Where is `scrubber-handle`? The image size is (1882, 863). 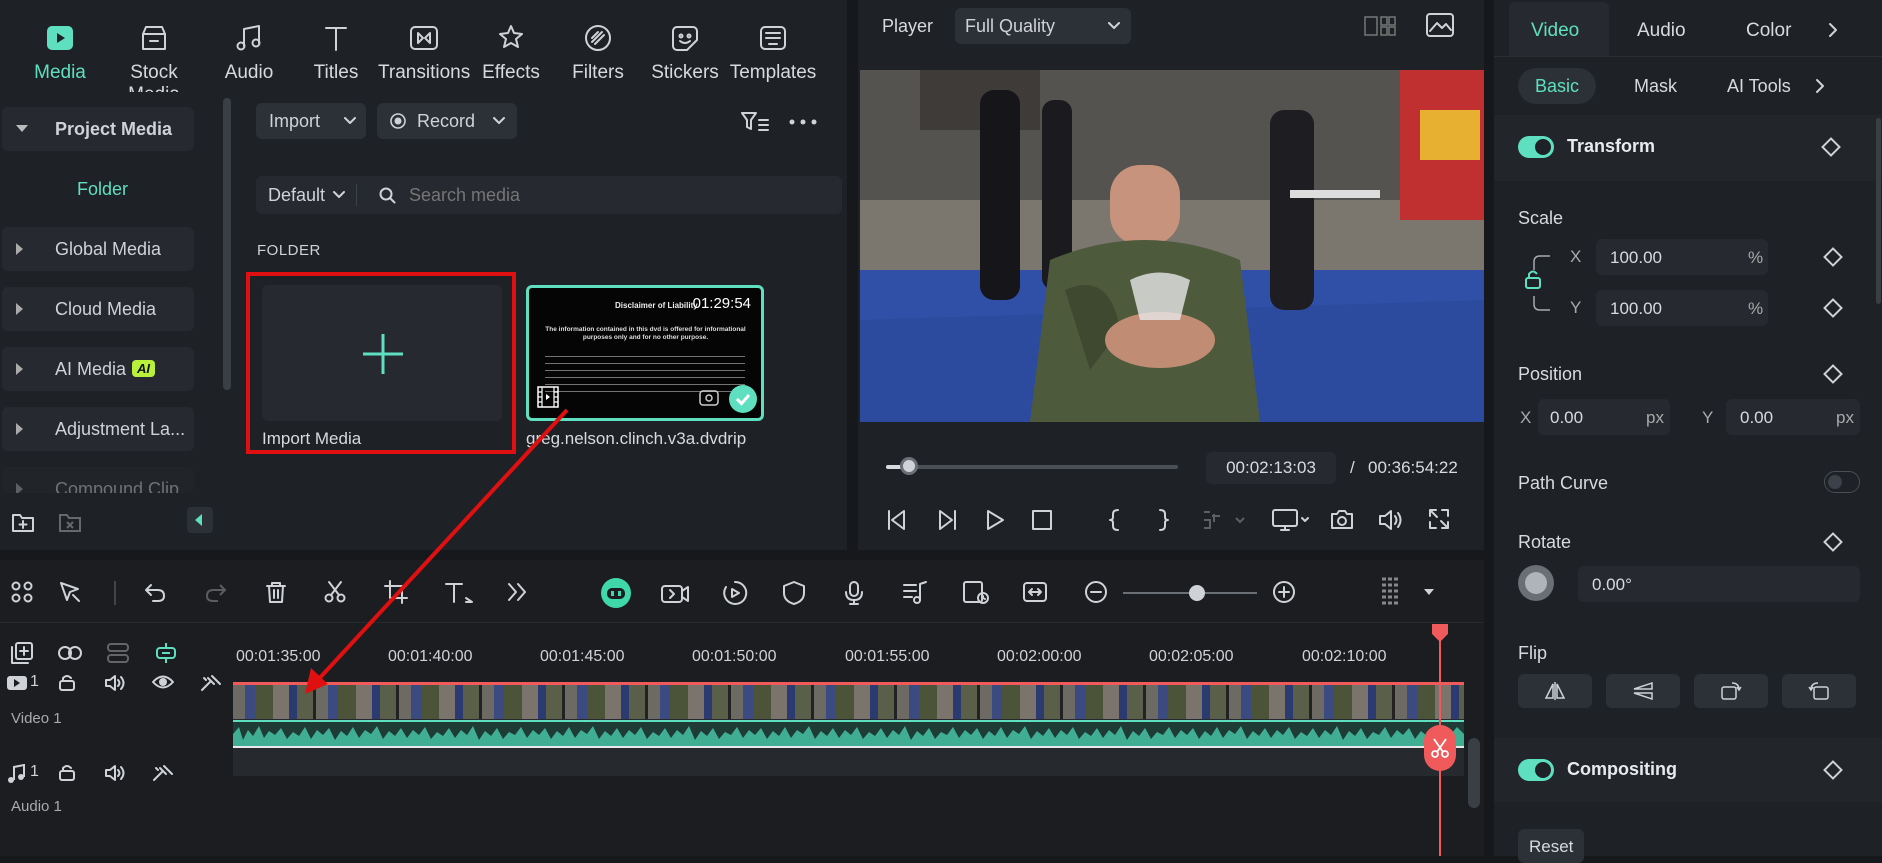
scrubber-handle is located at coordinates (909, 466).